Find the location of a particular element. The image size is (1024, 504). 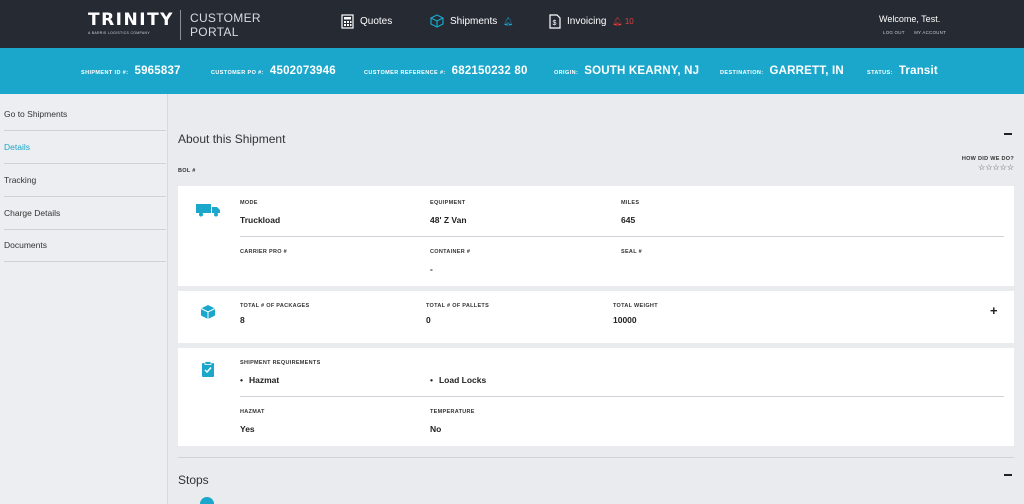

star-rating: ☆☆☆☆☆ is located at coordinates (981, 167).